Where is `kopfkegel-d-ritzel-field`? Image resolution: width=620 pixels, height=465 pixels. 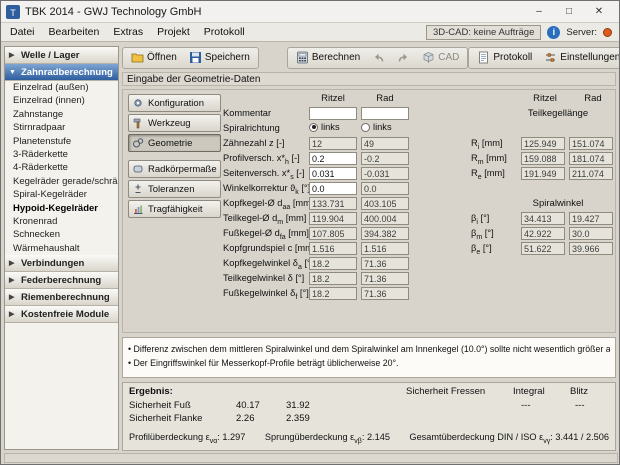
kopfkegel-d-ritzel-field is located at coordinates (333, 203).